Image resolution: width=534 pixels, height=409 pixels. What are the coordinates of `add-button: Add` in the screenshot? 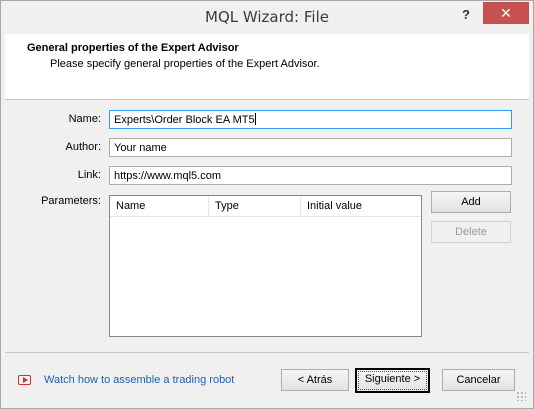 It's located at (471, 202).